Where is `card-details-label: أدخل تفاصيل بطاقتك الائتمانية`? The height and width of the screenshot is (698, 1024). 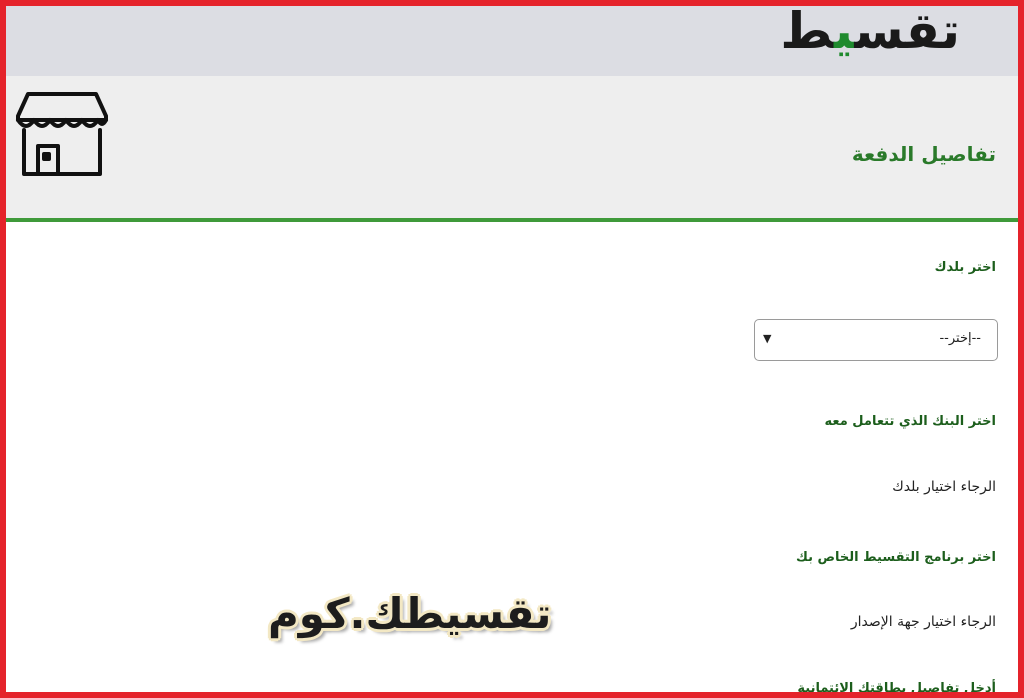 card-details-label: أدخل تفاصيل بطاقتك الائتمانية is located at coordinates (896, 688).